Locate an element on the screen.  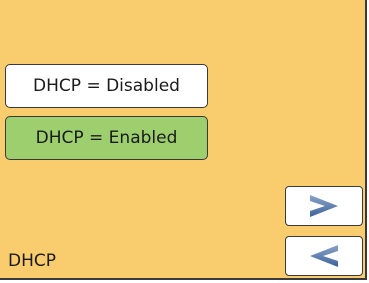
next-button is located at coordinates (324, 206).